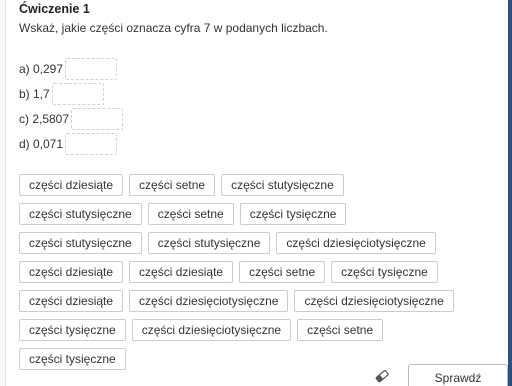  I want to click on question-label: b) 1,7, so click(34, 94).